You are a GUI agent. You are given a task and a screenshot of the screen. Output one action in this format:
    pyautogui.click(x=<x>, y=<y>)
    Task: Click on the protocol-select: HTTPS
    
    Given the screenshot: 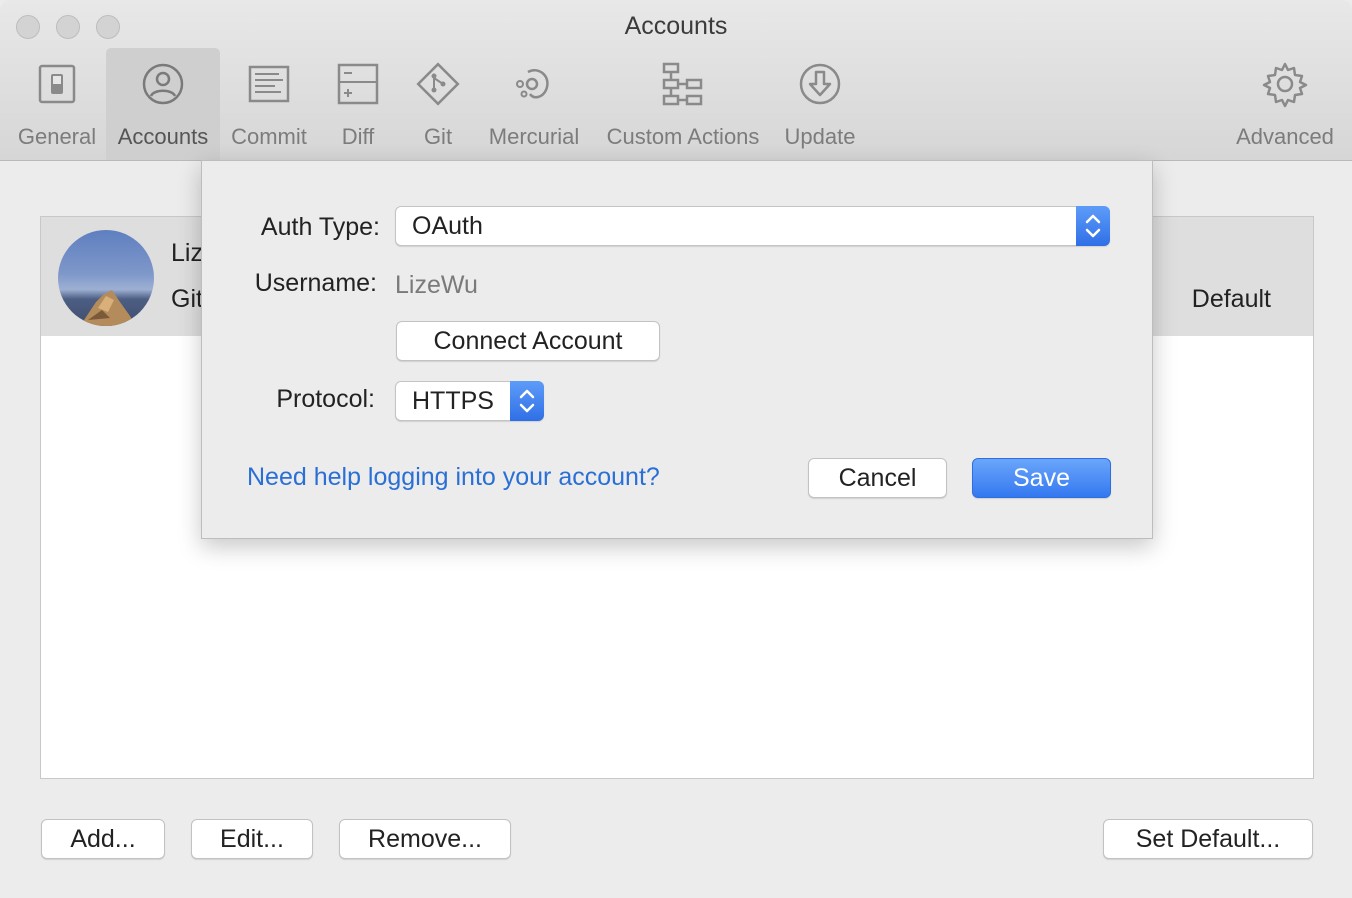 What is the action you would take?
    pyautogui.click(x=469, y=401)
    